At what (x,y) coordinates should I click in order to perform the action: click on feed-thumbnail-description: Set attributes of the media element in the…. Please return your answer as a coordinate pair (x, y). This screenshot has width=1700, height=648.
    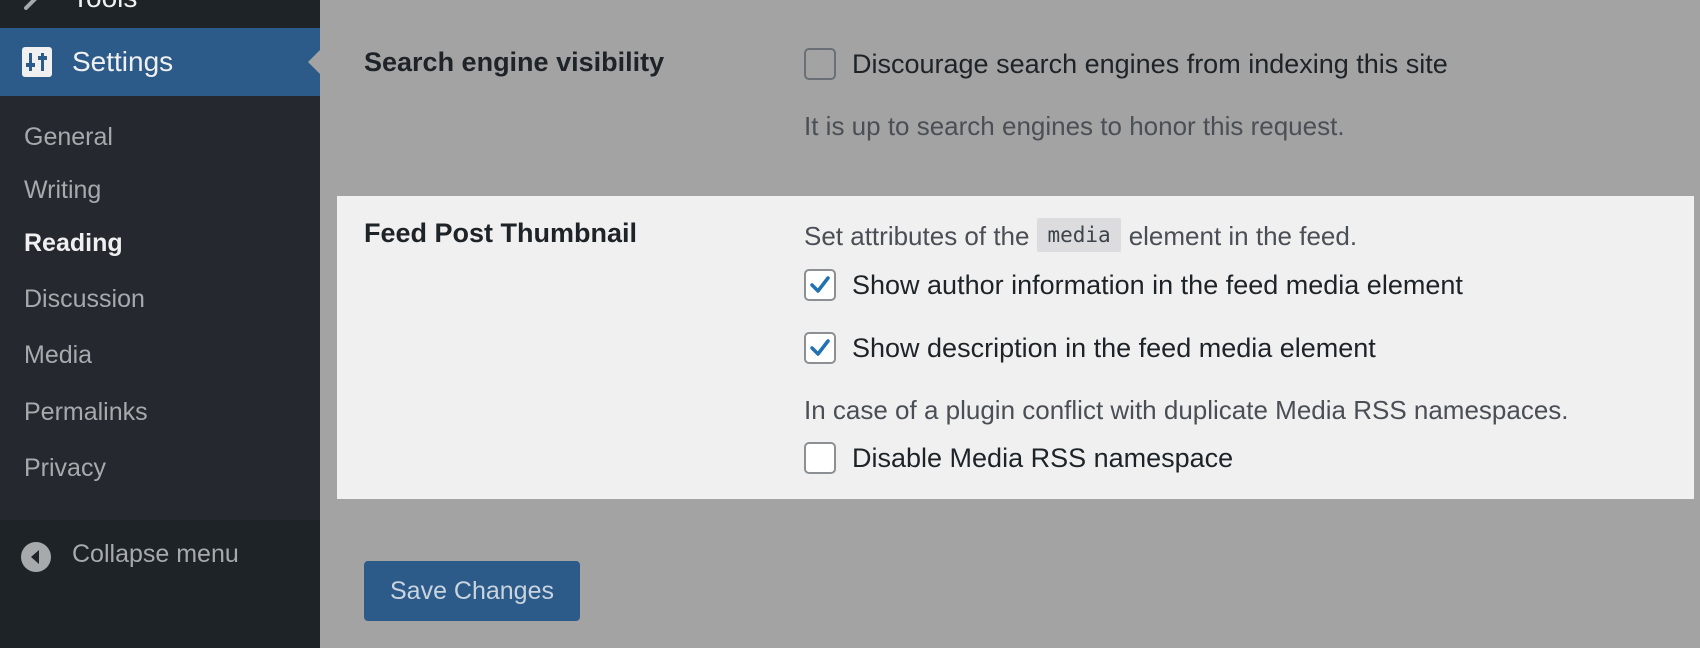
    Looking at the image, I should click on (1080, 235).